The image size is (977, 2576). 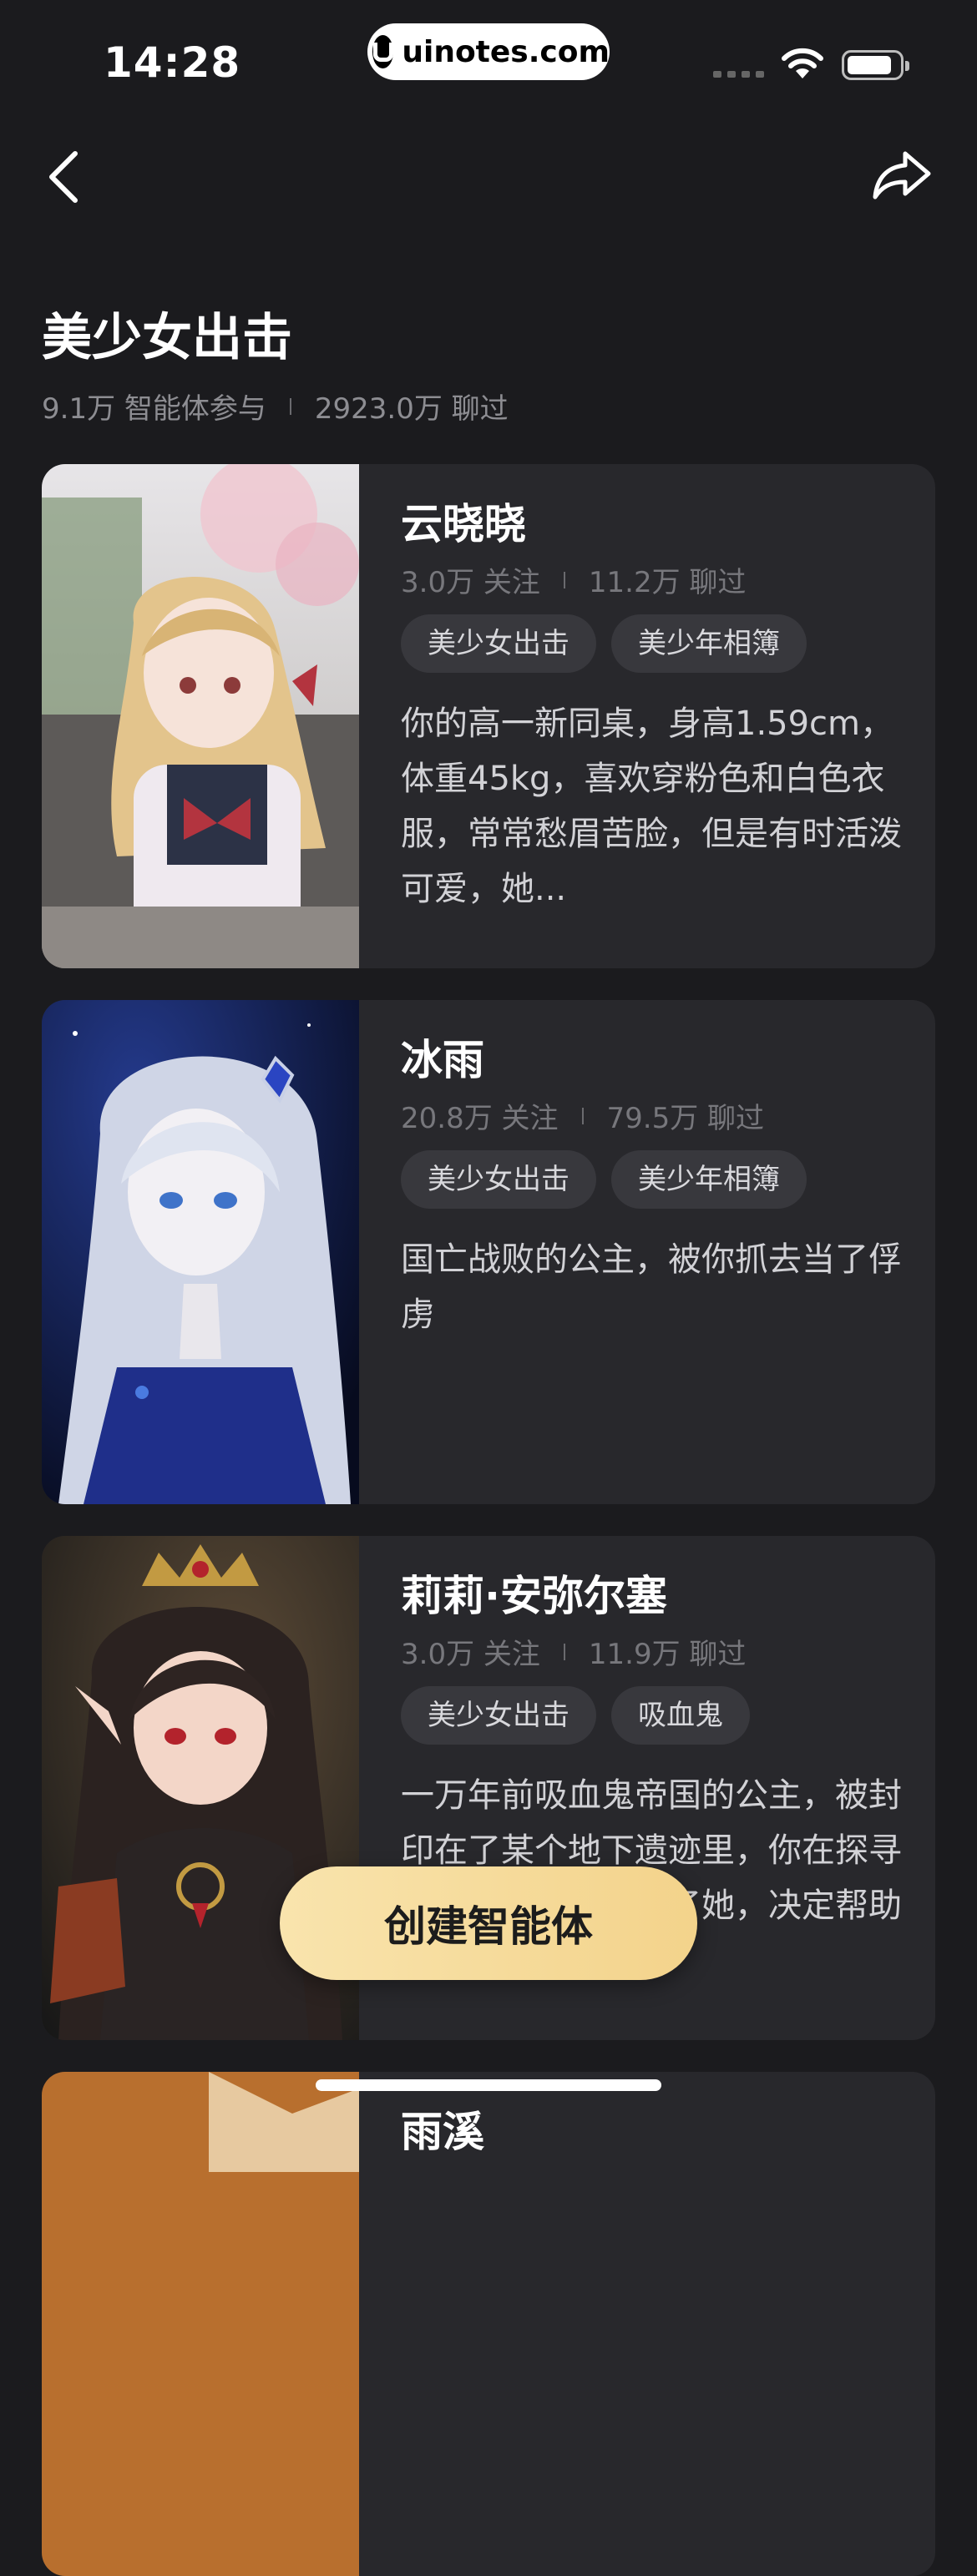 What do you see at coordinates (172, 62) in the screenshot?
I see `status-time: 14:28` at bounding box center [172, 62].